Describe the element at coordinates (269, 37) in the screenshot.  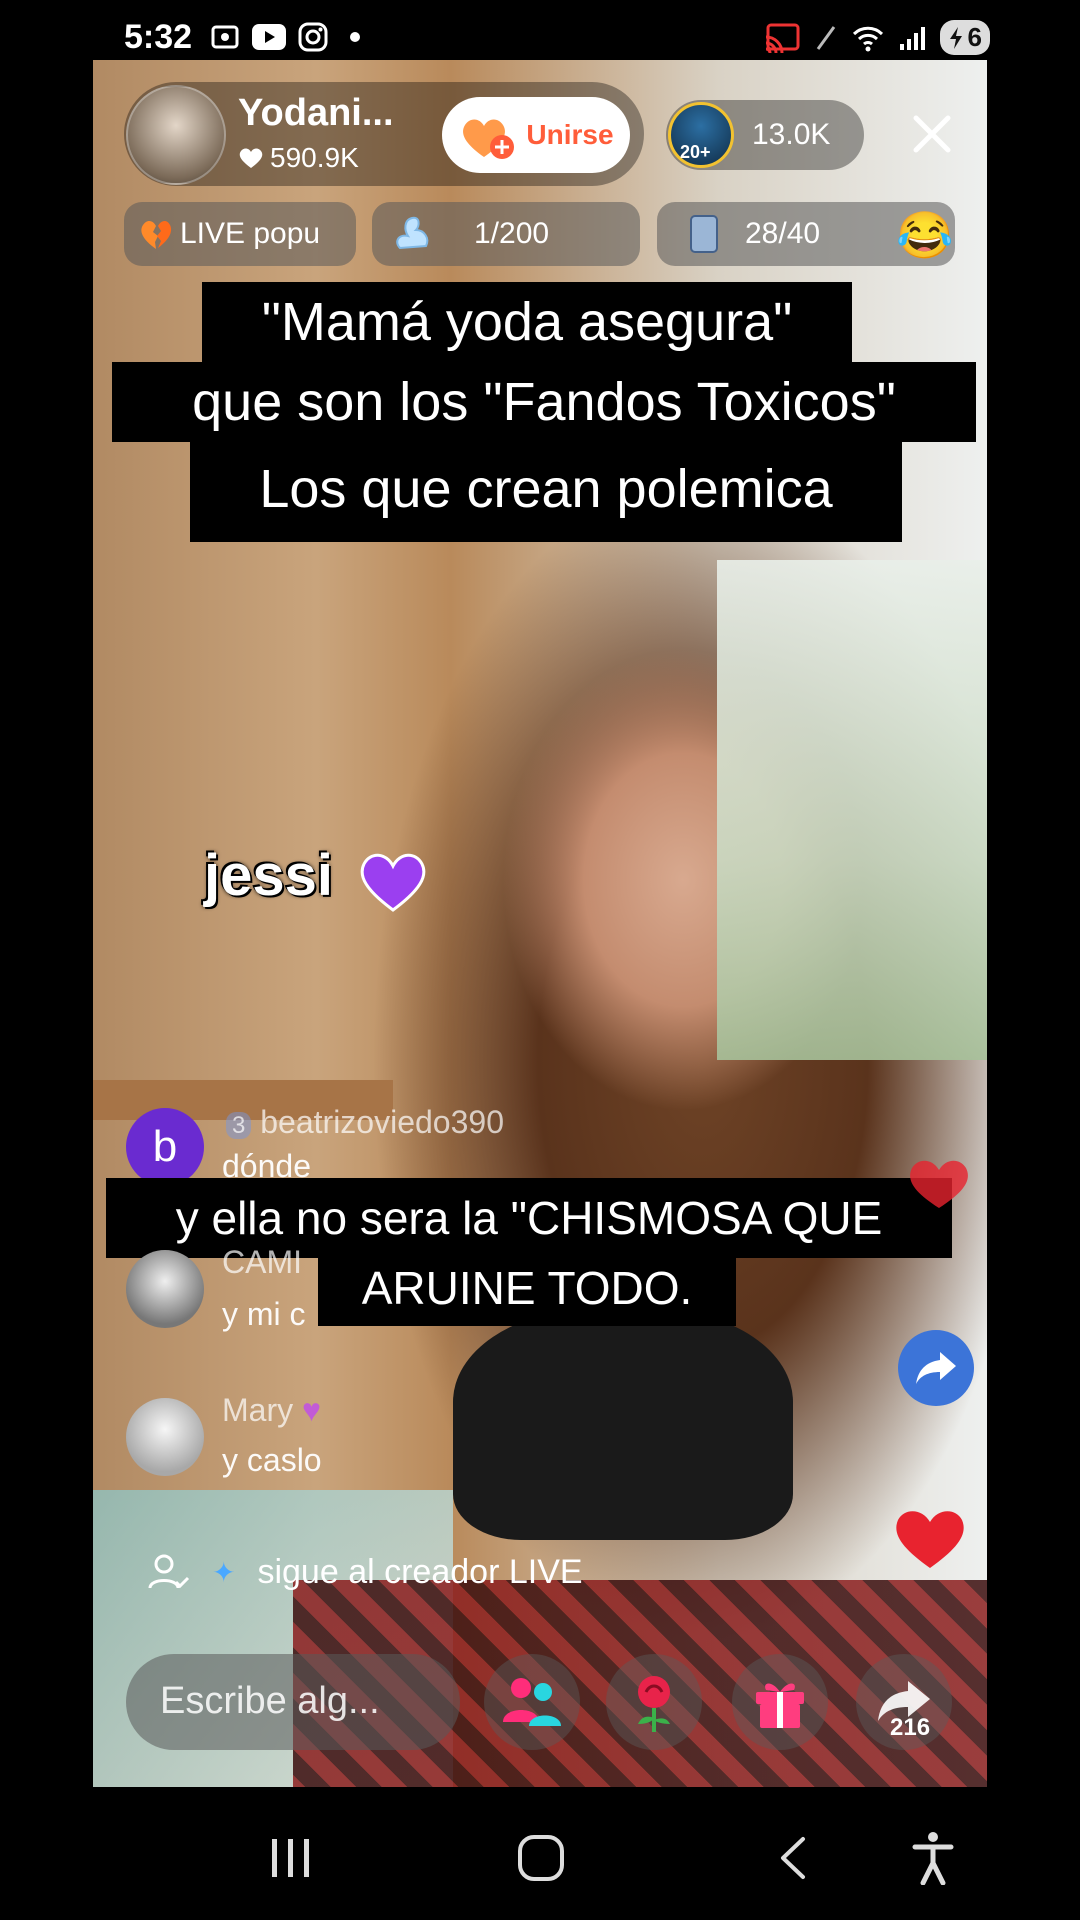
I see `youtube-icon` at that location.